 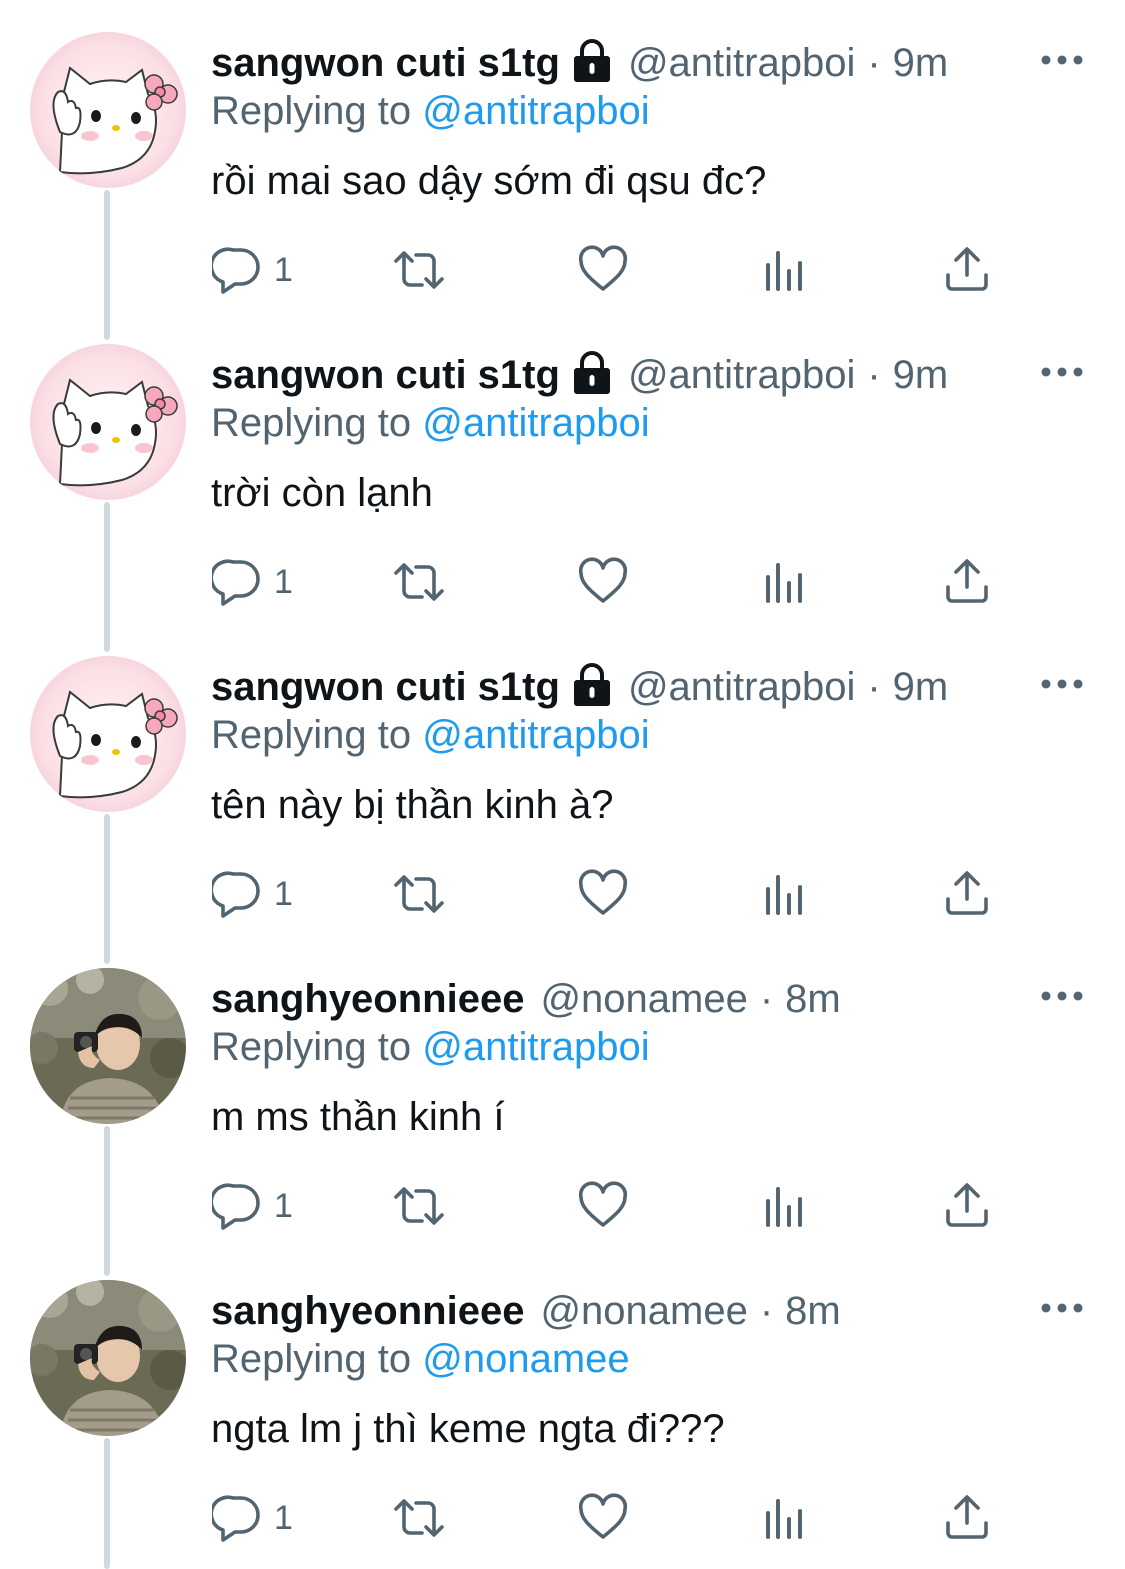 What do you see at coordinates (468, 1429) in the screenshot?
I see `tweet-text: ngta lm j thì keme ngta đi???` at bounding box center [468, 1429].